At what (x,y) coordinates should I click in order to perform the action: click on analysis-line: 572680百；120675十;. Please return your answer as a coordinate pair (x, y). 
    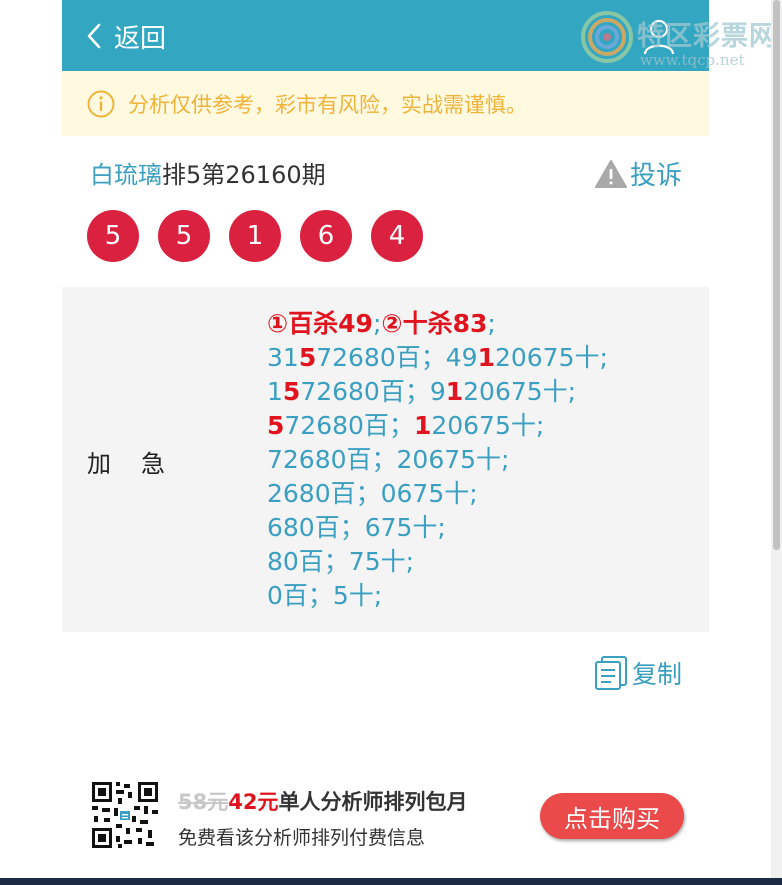
    Looking at the image, I should click on (482, 426).